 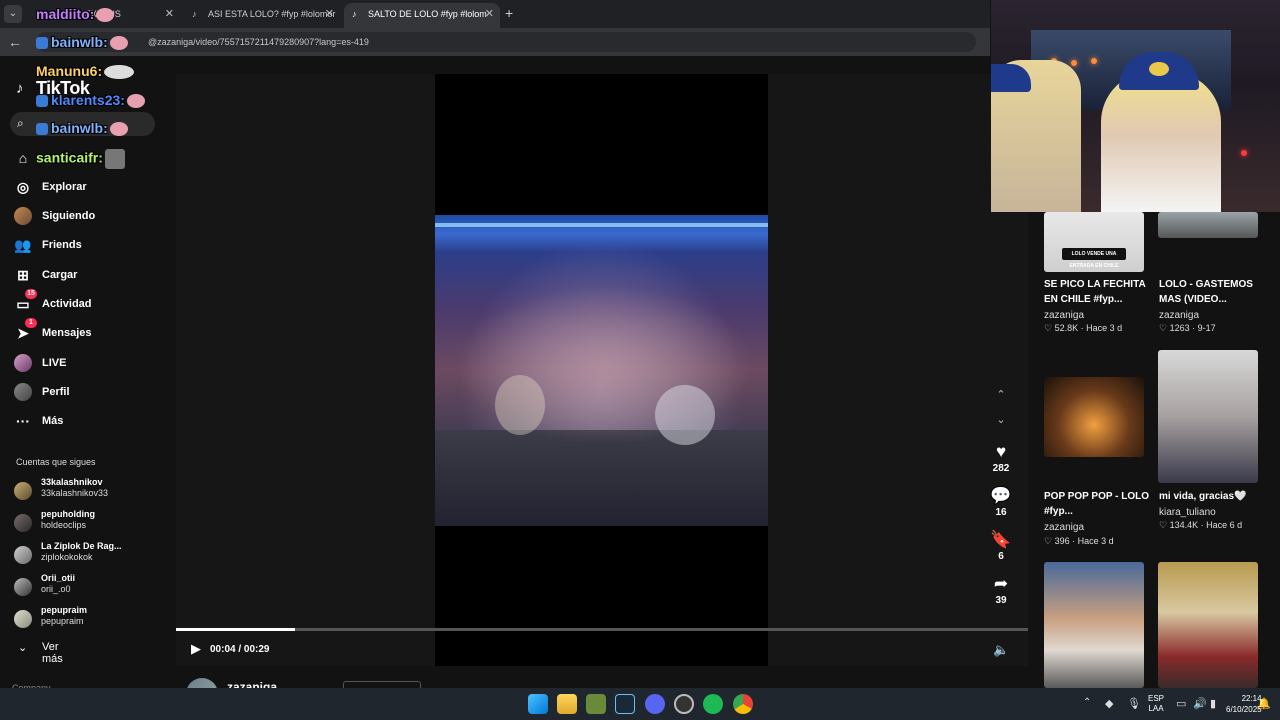 I want to click on video-player, so click(x=601, y=370).